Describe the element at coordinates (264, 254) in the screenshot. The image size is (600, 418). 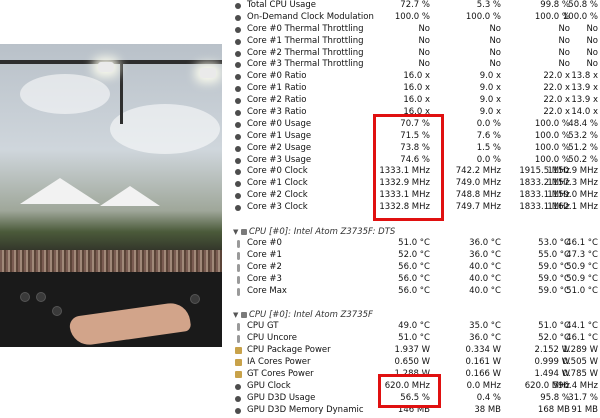
I see `sensor-label: Core #1` at that location.